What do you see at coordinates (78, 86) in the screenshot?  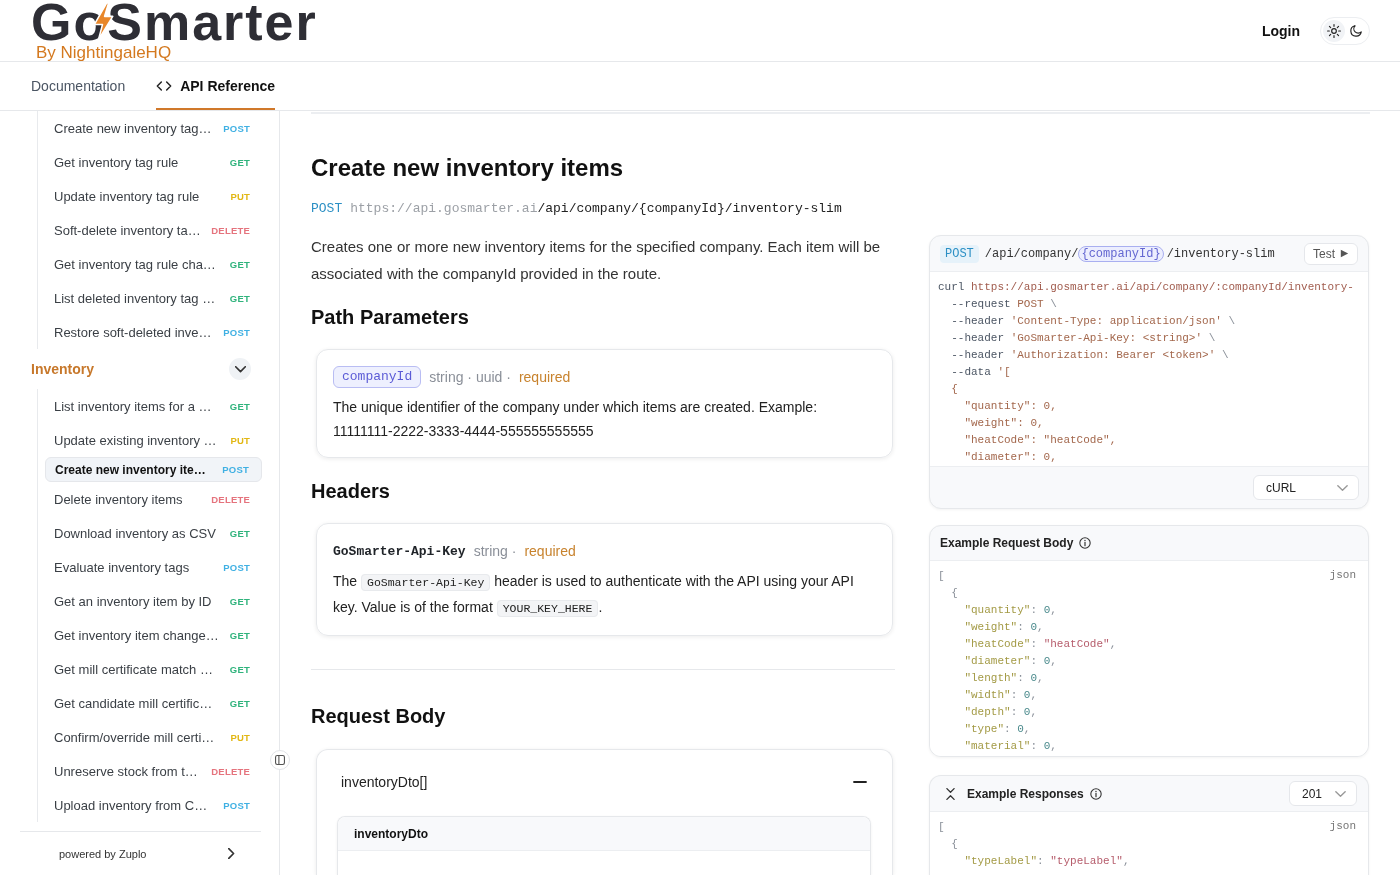 I see `nav-tab: Documentation` at bounding box center [78, 86].